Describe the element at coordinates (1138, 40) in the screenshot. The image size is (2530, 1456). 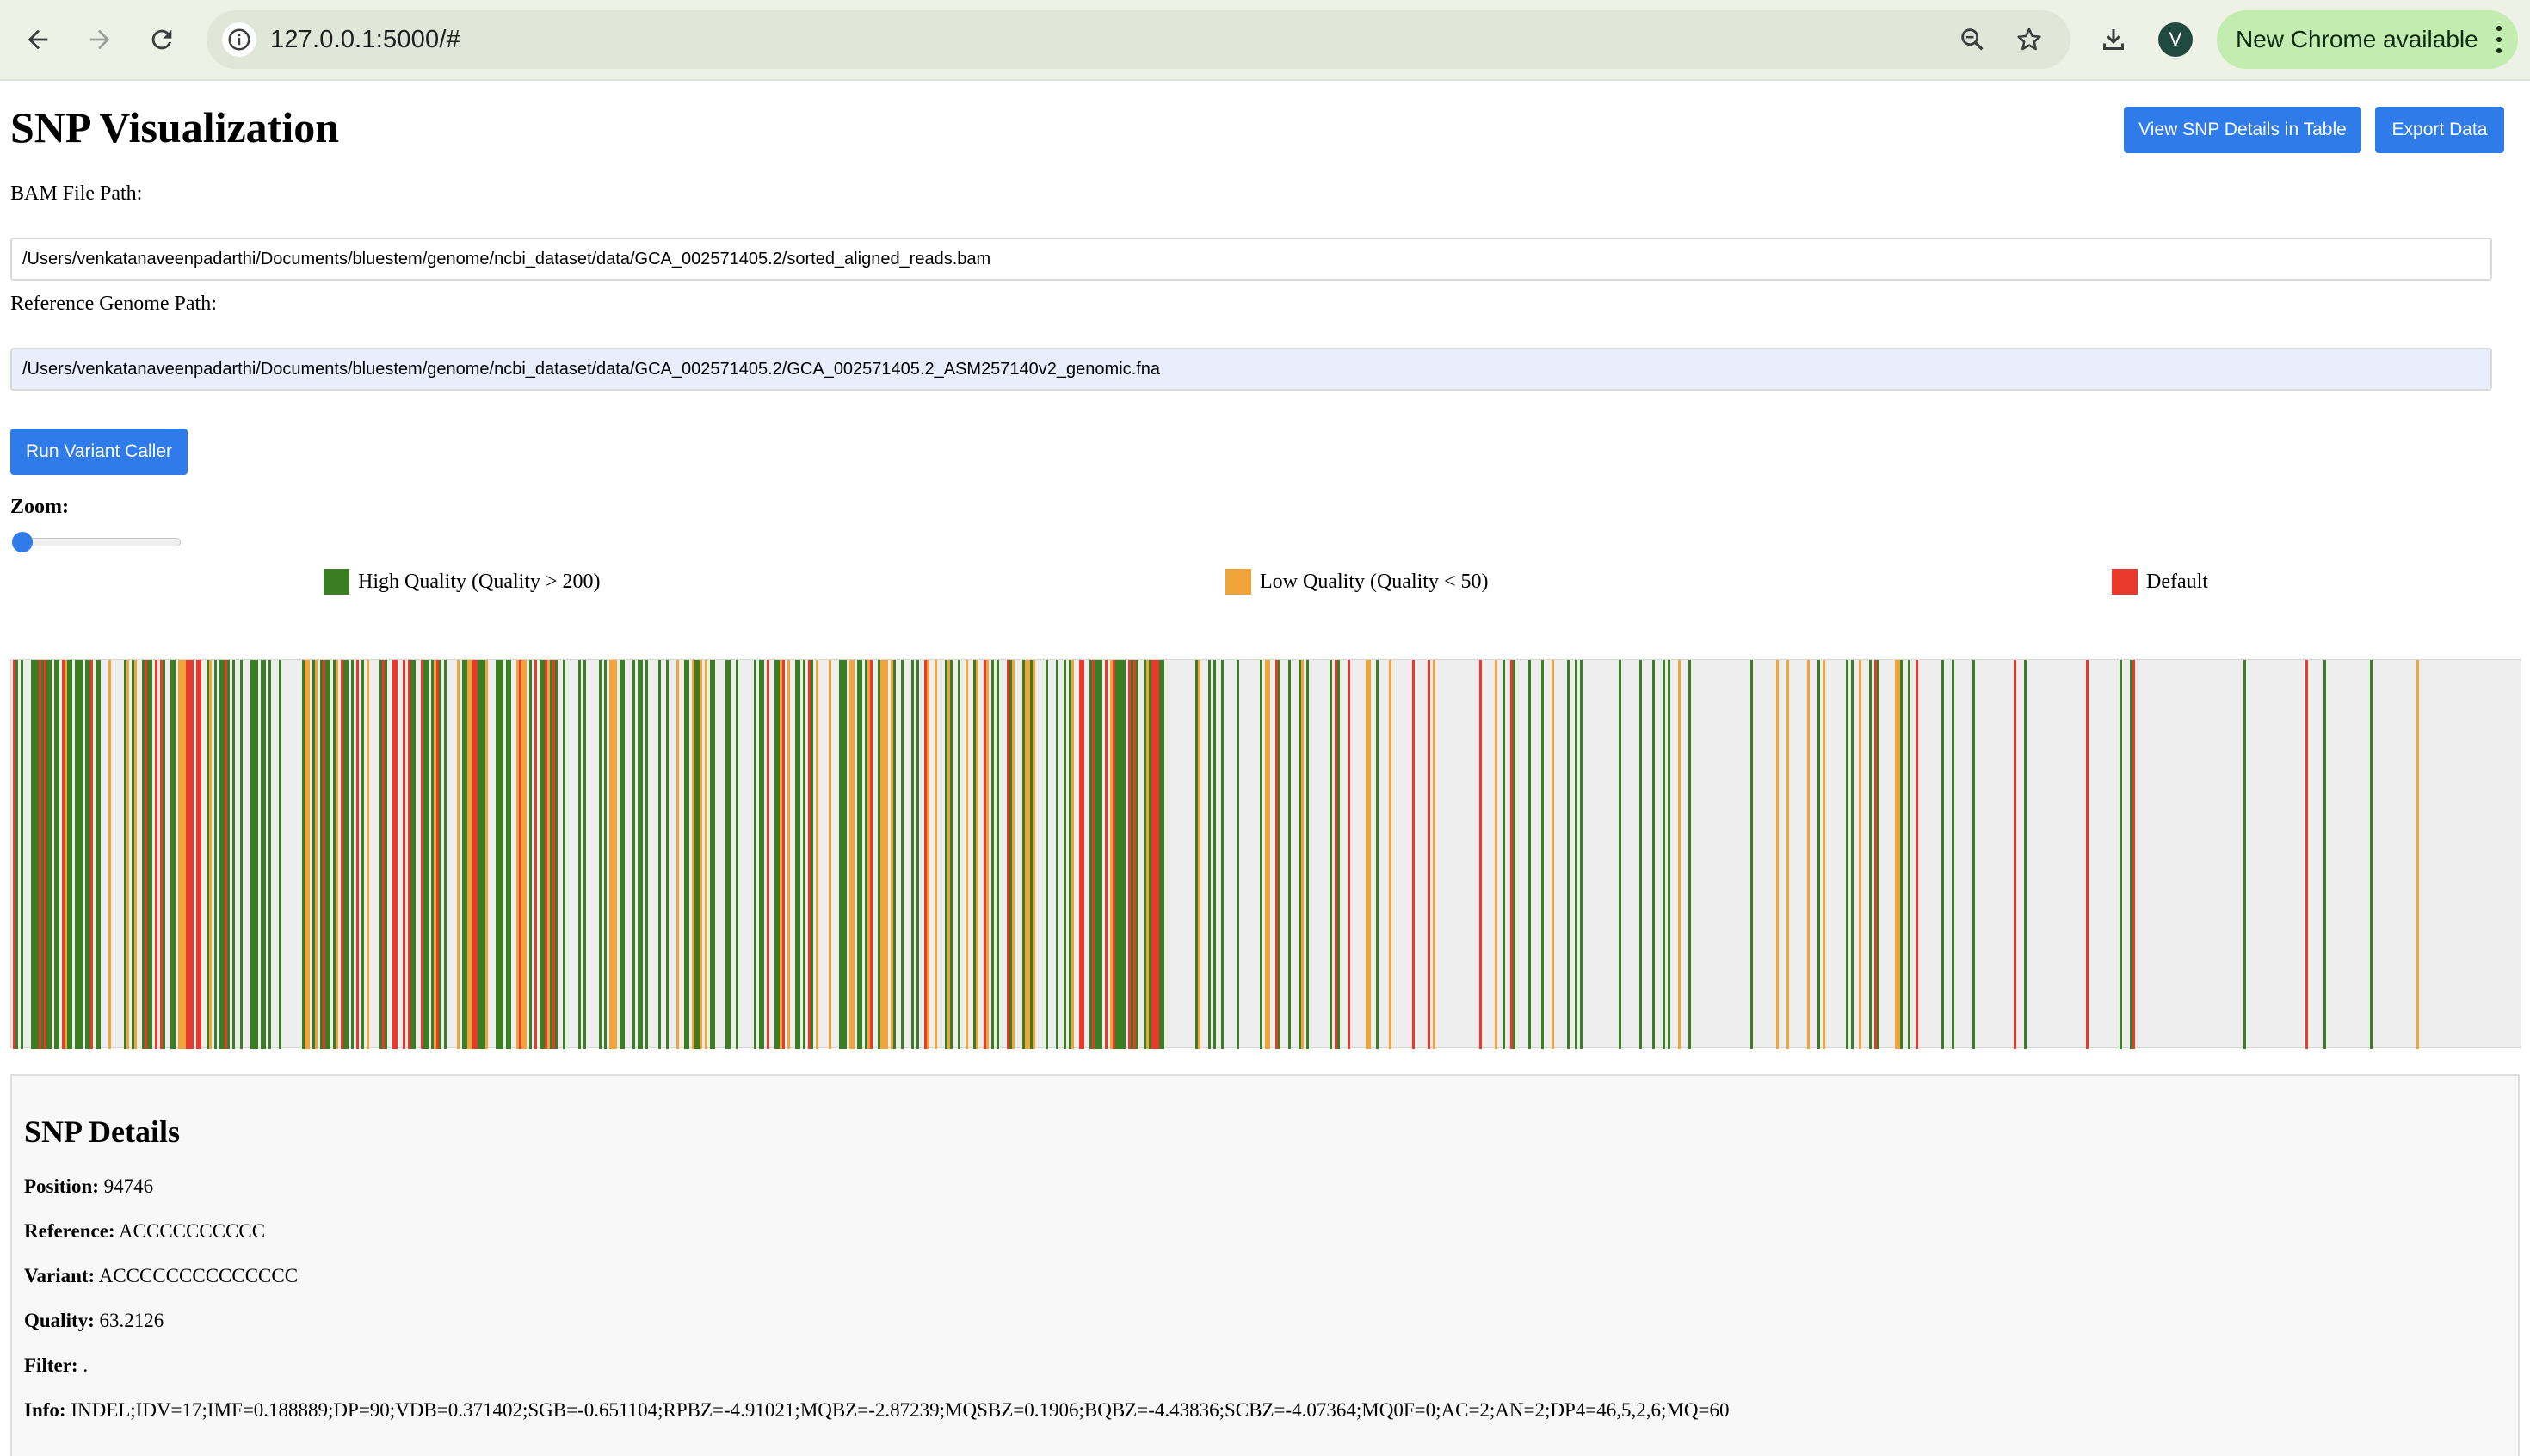
I see `address-bar: 127.0.0.1:5000/#` at that location.